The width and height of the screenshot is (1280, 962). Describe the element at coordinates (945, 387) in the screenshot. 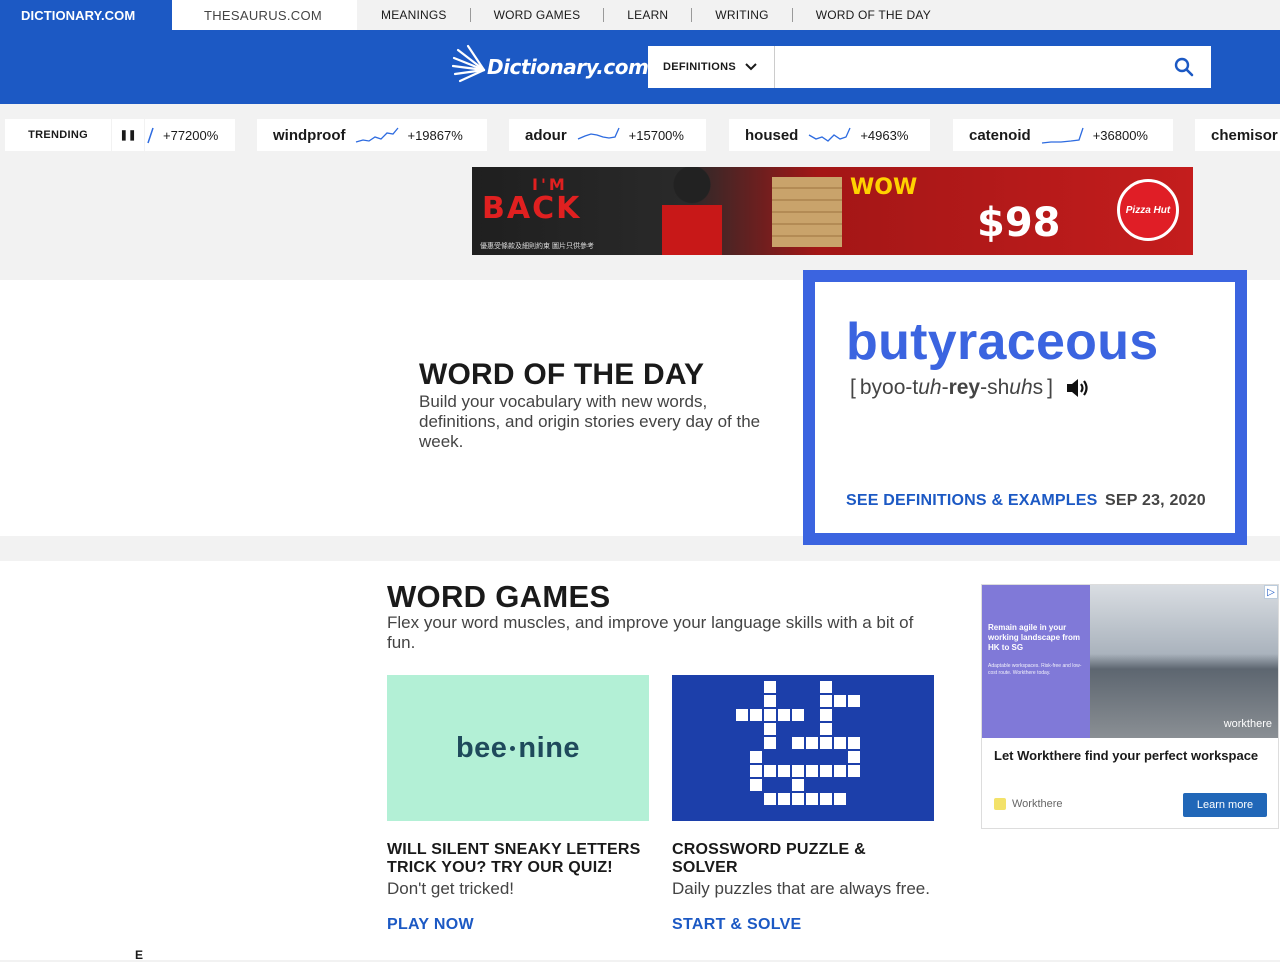

I see `pron-part: -` at that location.